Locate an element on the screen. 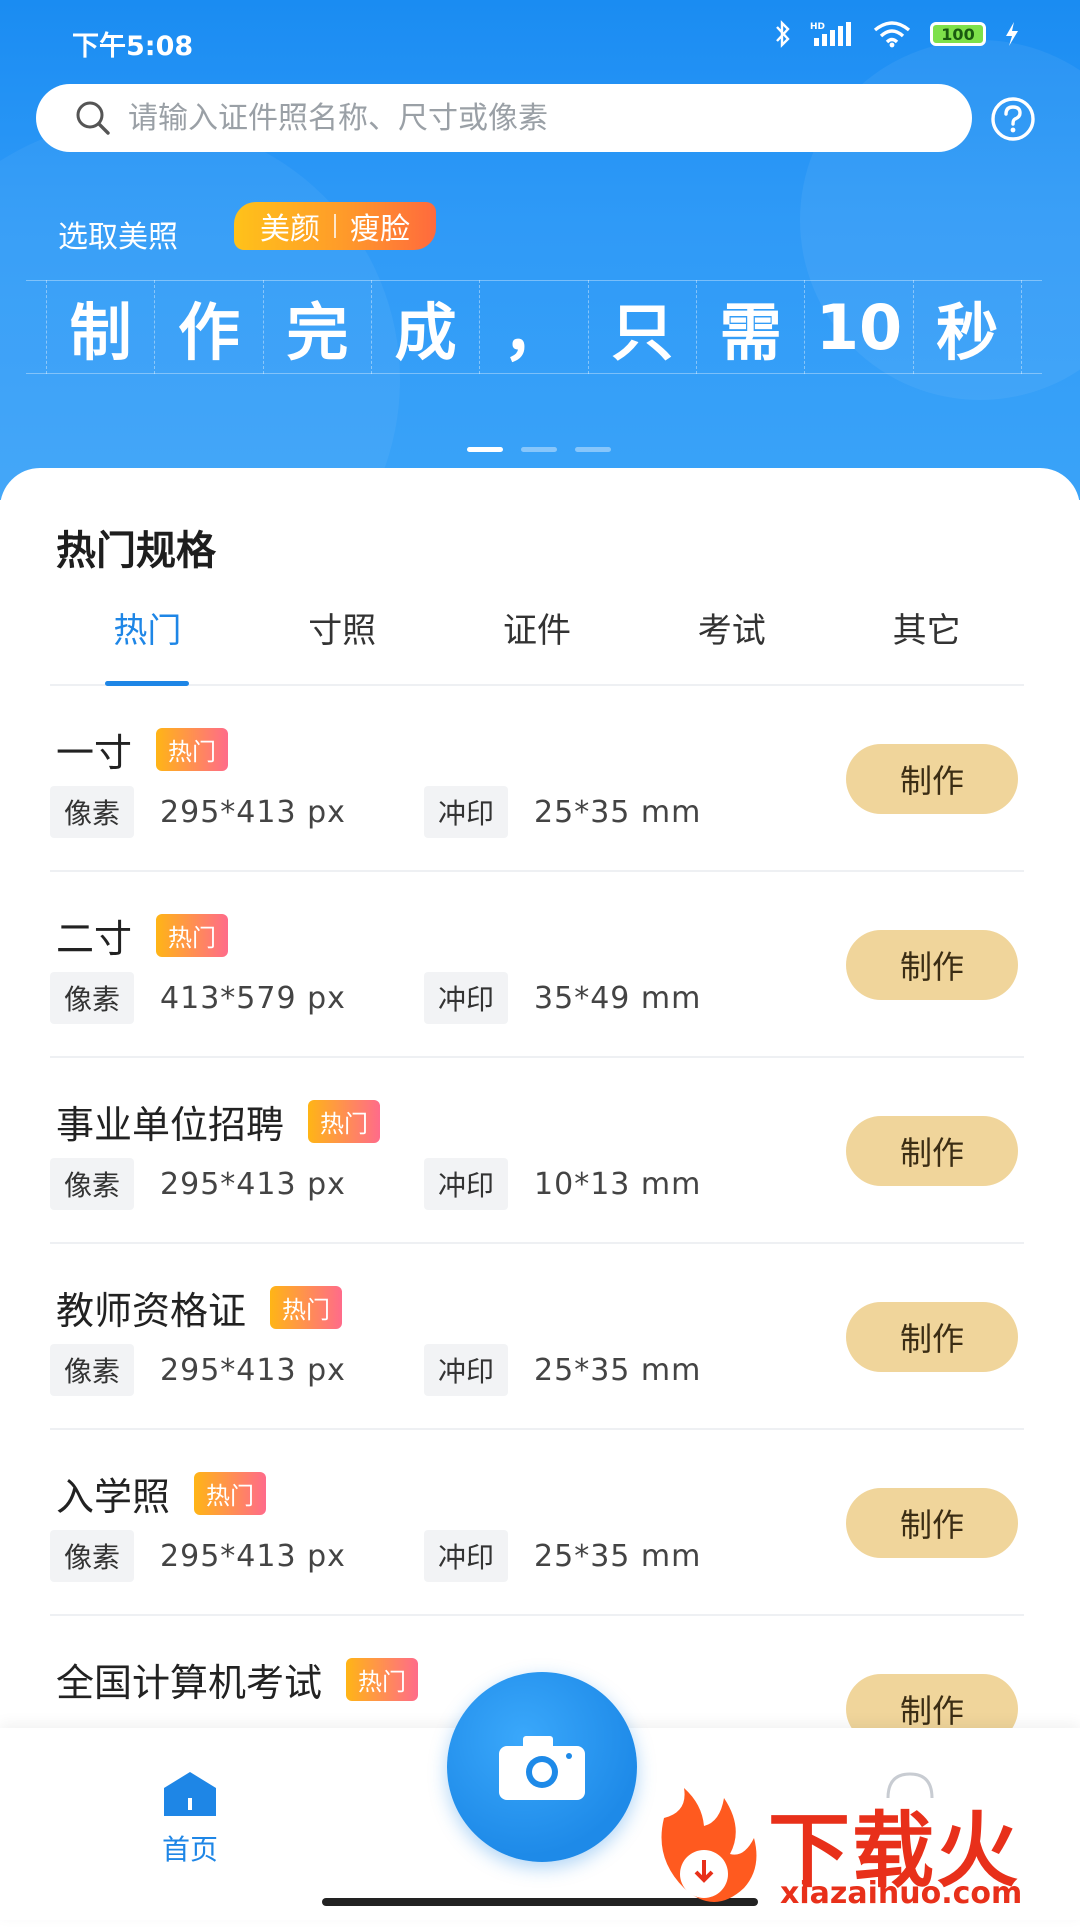 This screenshot has height=1928, width=1080. headline-char: 只 is located at coordinates (641, 327).